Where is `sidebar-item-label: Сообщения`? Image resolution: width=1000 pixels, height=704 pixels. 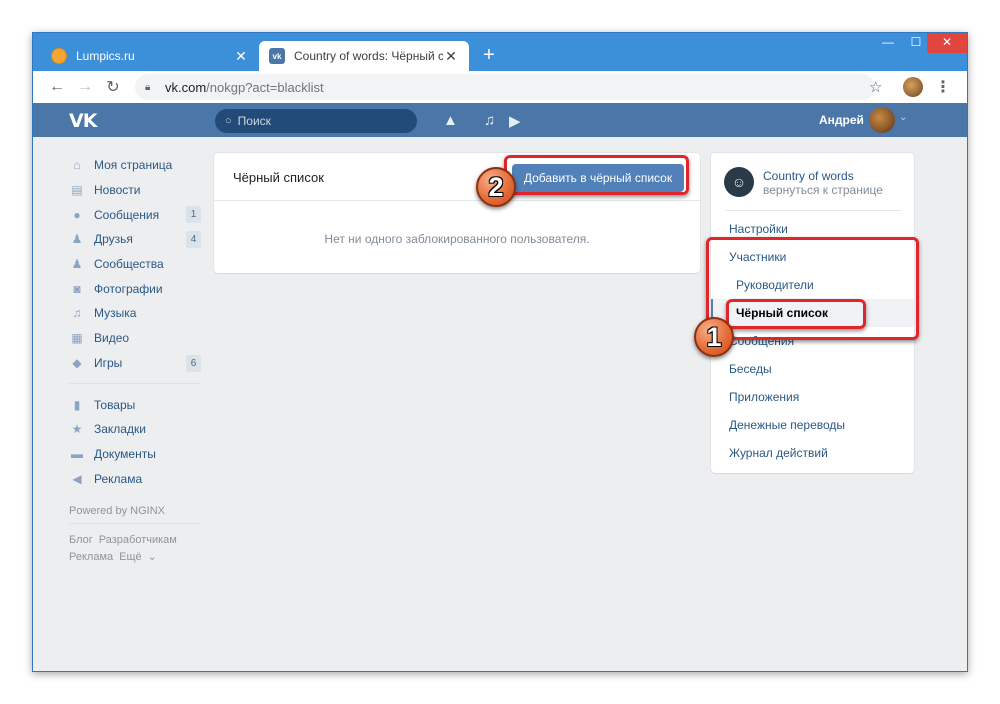
sidebar-item-label: Сообщения is located at coordinates (127, 214).